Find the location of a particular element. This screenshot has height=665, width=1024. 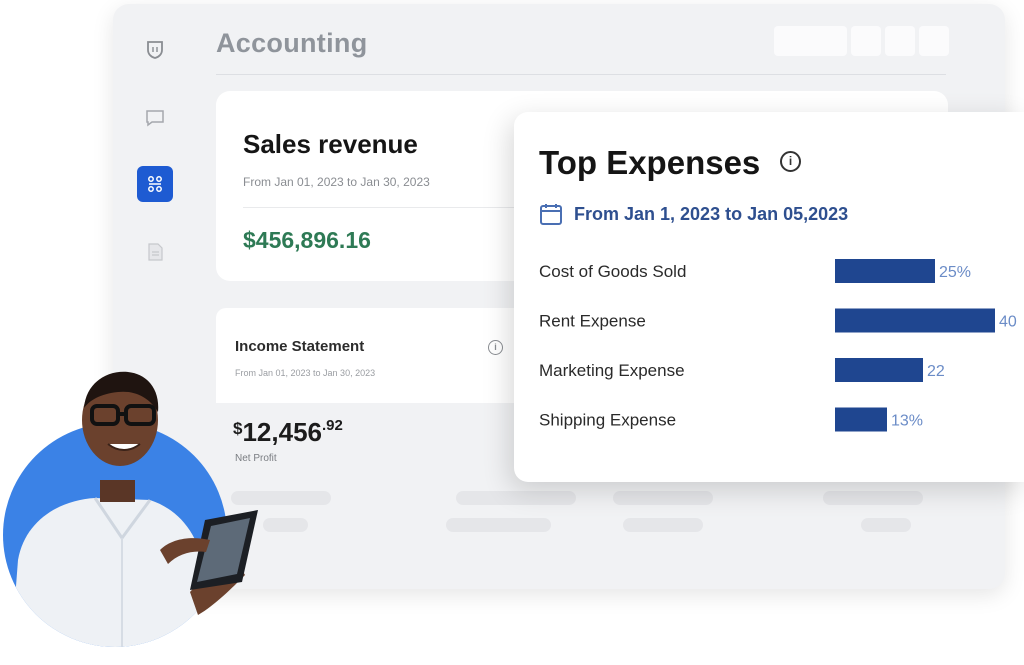

document-icon is located at coordinates (155, 252).